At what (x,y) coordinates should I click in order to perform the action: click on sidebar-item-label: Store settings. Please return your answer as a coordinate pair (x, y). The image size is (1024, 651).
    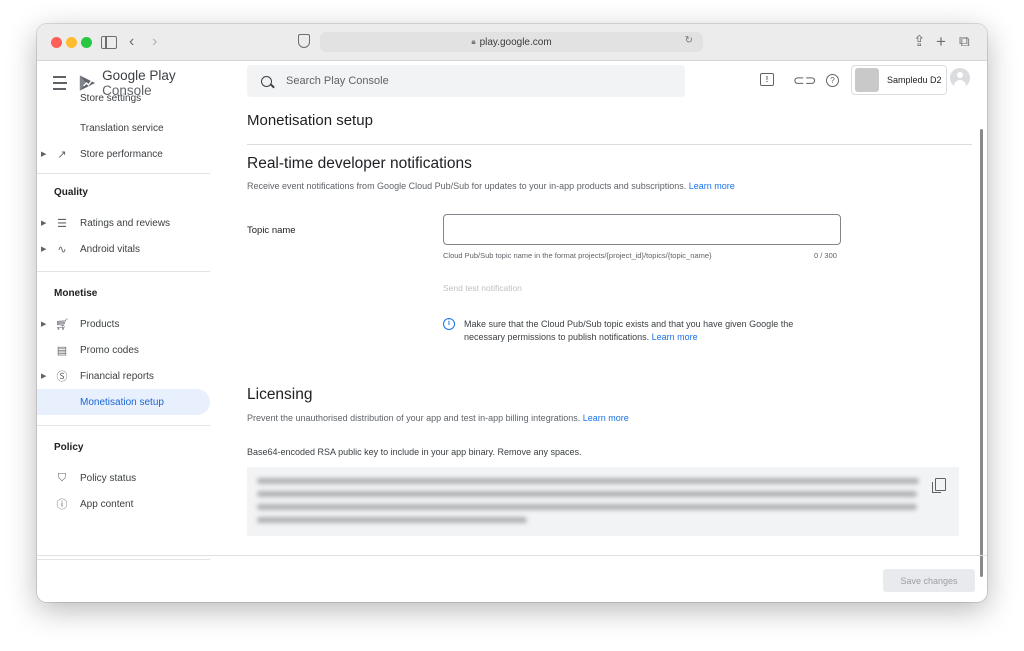
    Looking at the image, I should click on (111, 98).